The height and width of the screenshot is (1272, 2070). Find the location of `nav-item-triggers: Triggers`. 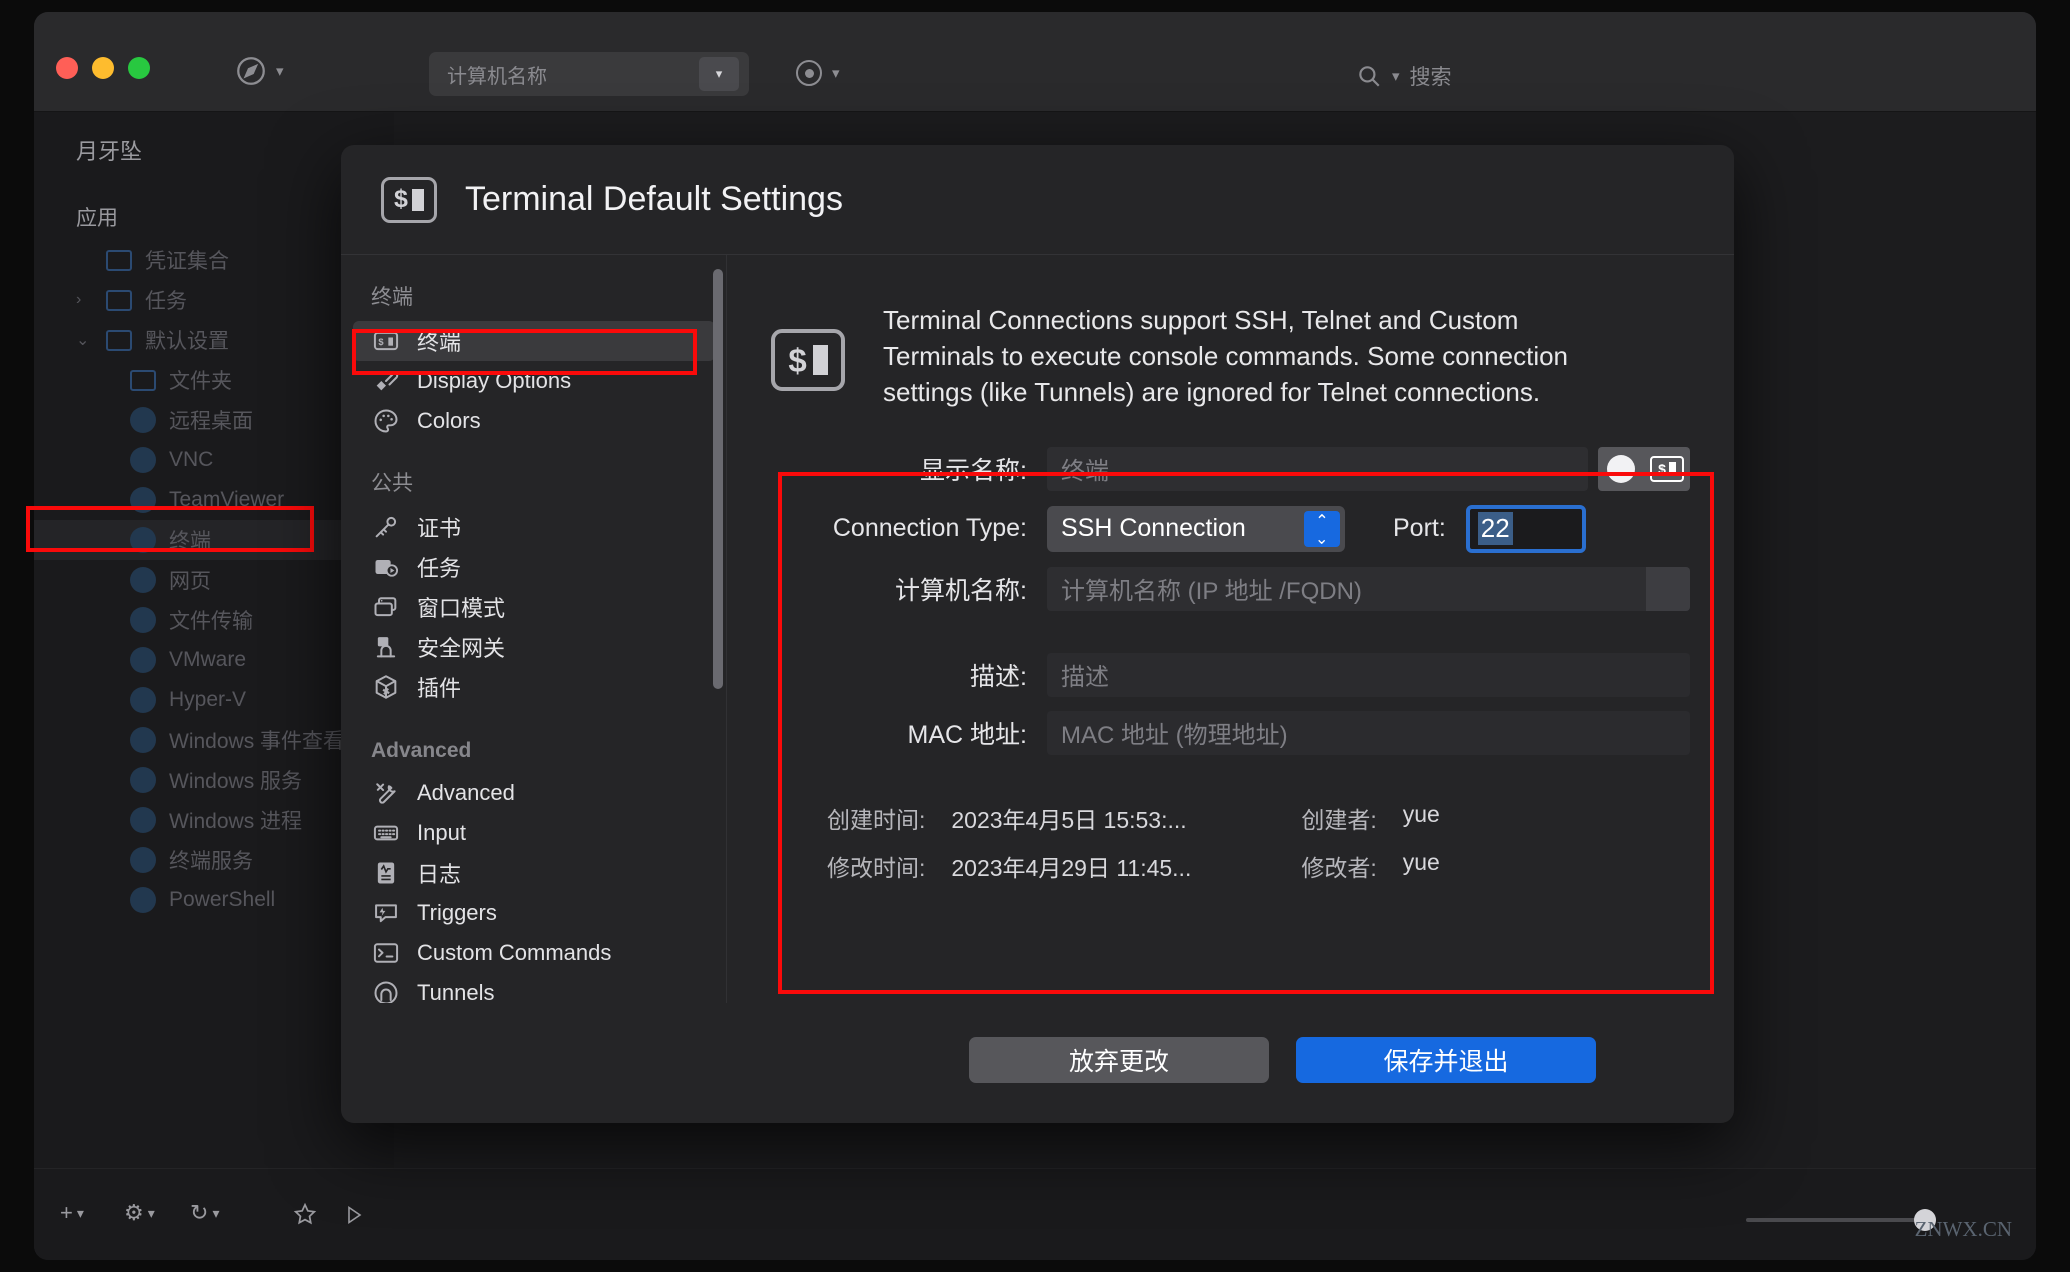

nav-item-triggers: Triggers is located at coordinates (534, 913).